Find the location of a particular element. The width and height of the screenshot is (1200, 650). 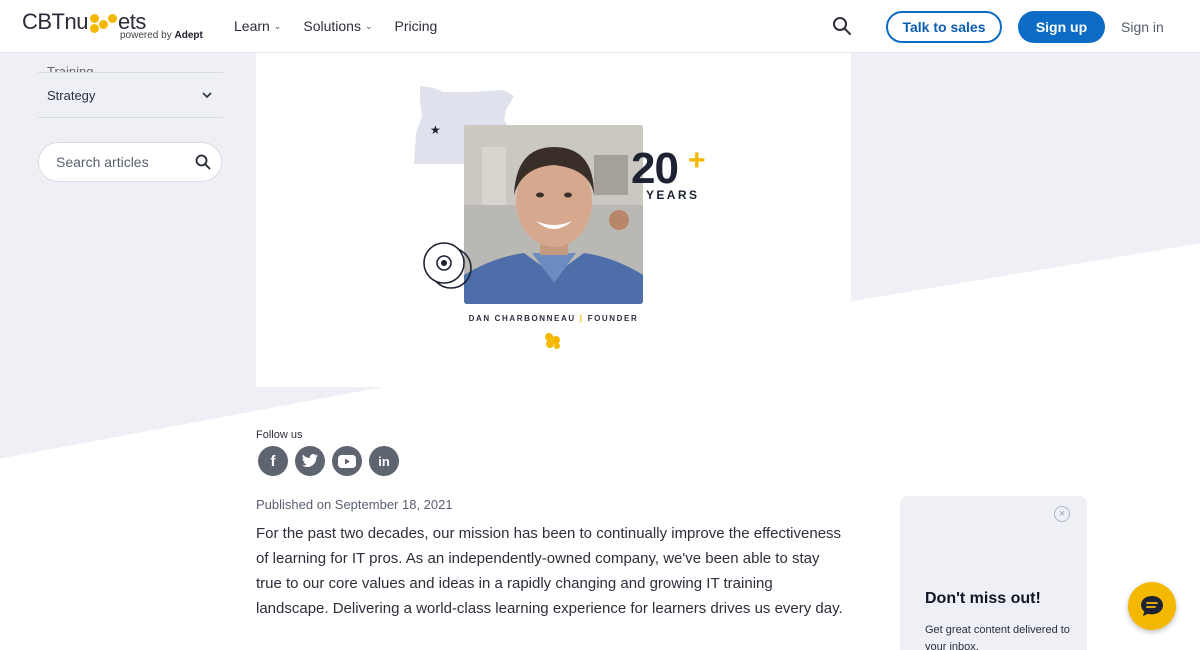

linkedin-icon: in is located at coordinates (384, 461).